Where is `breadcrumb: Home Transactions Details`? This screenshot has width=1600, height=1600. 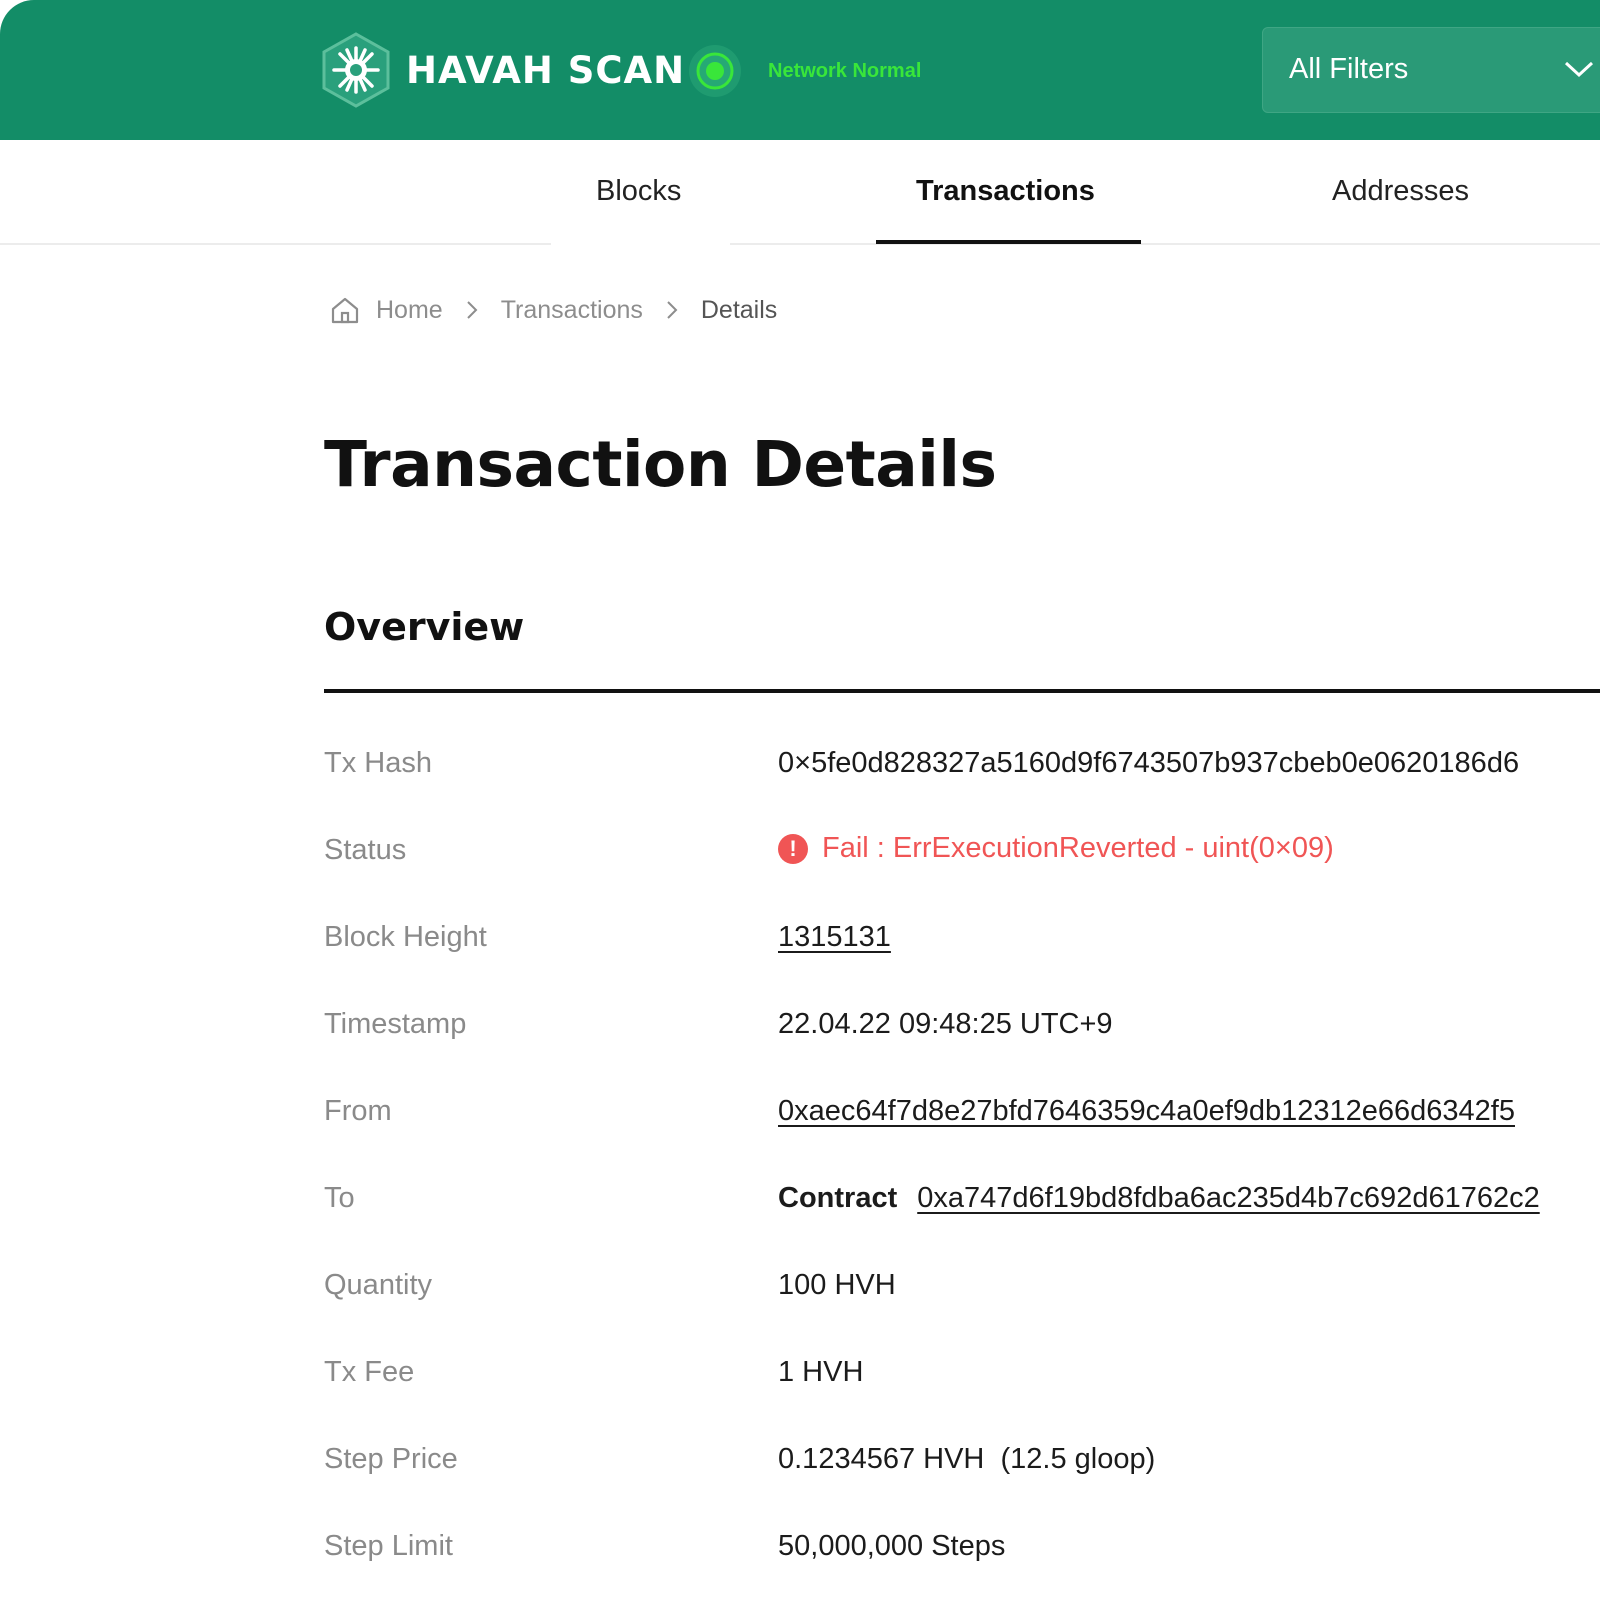 breadcrumb: Home Transactions Details is located at coordinates (553, 310).